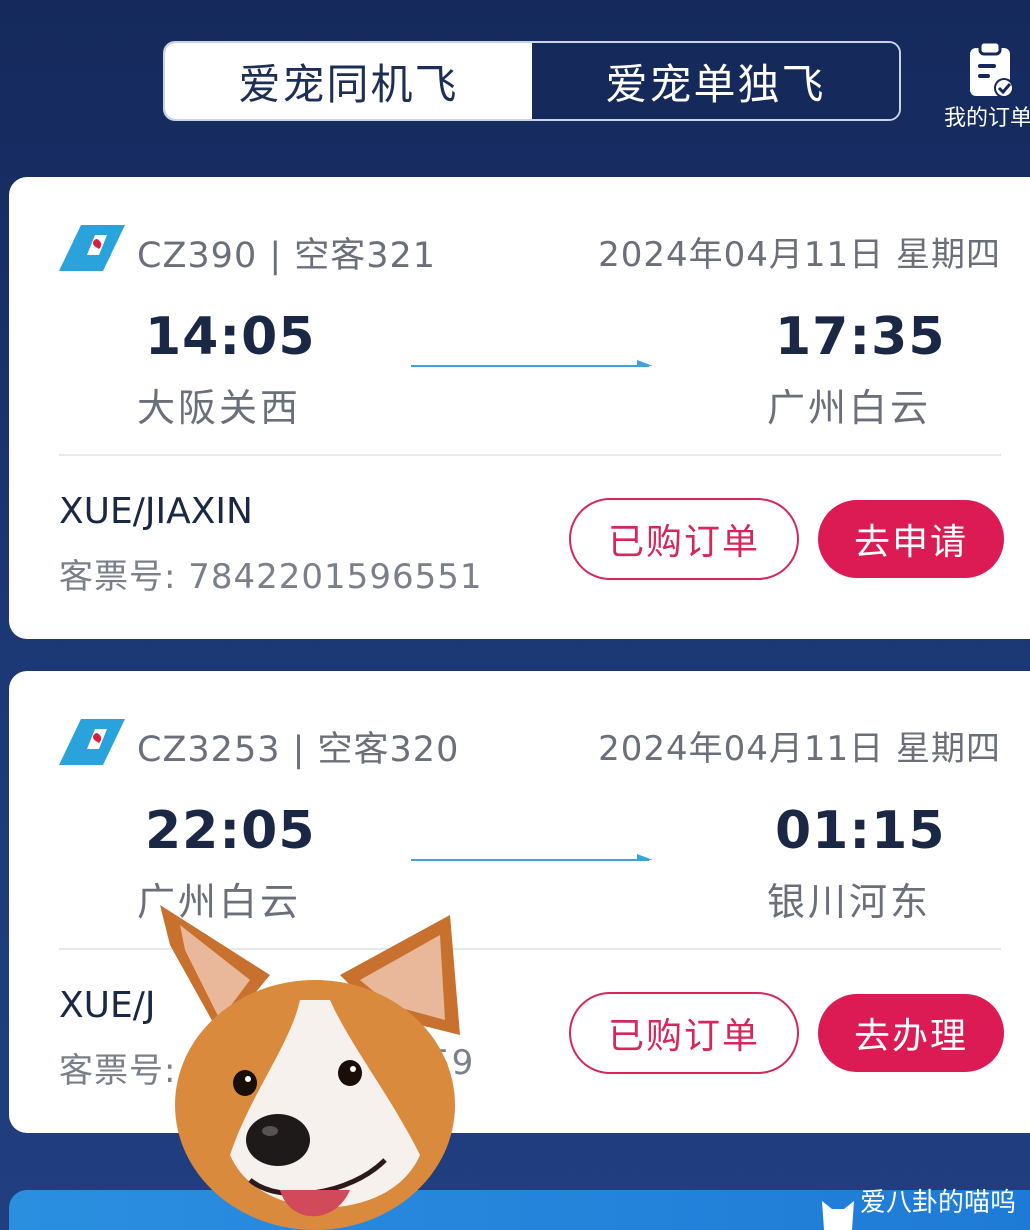 This screenshot has width=1030, height=1230. Describe the element at coordinates (911, 1033) in the screenshot. I see `process-button: 去办理` at that location.